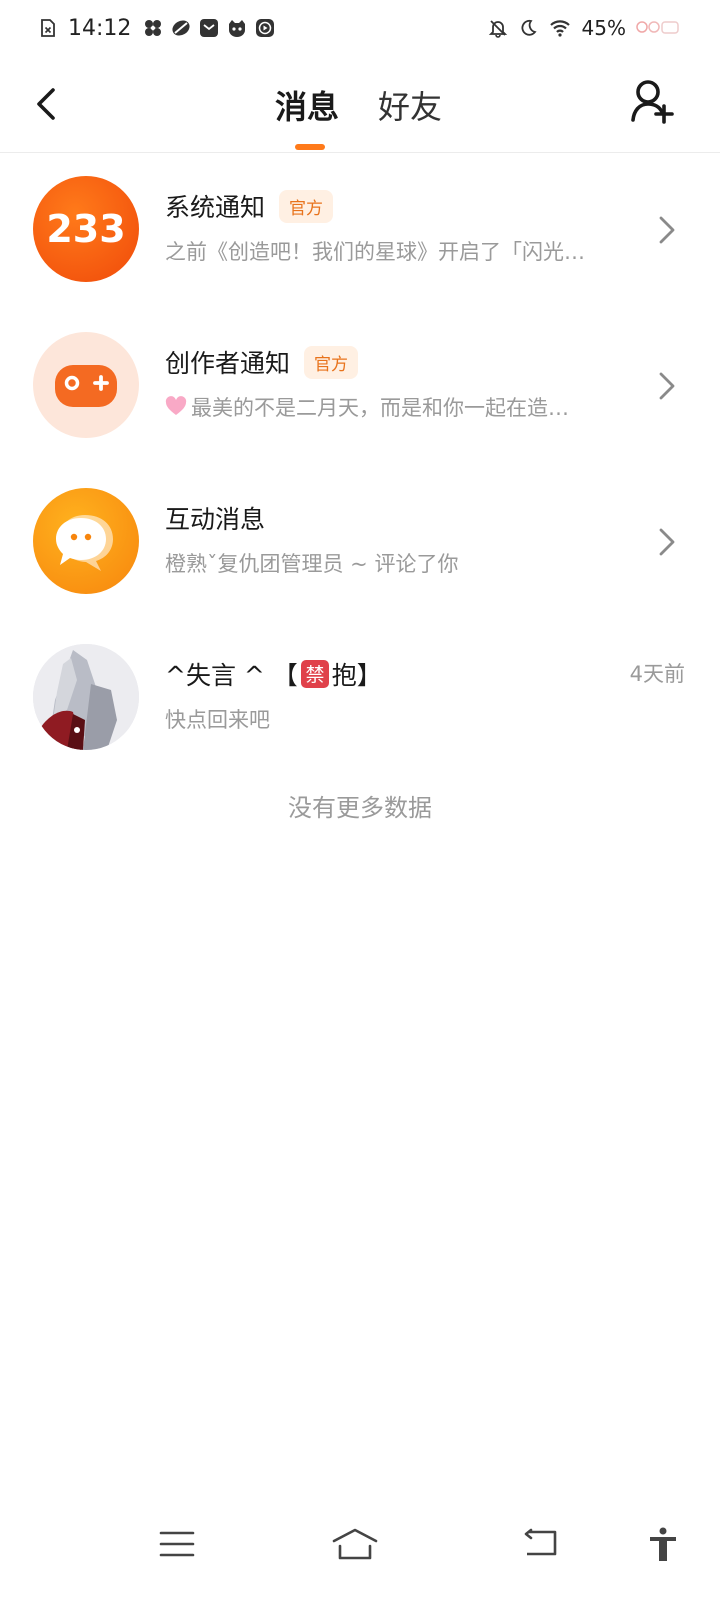 The image size is (720, 1600). I want to click on conversation-time: 4天前, so click(657, 674).